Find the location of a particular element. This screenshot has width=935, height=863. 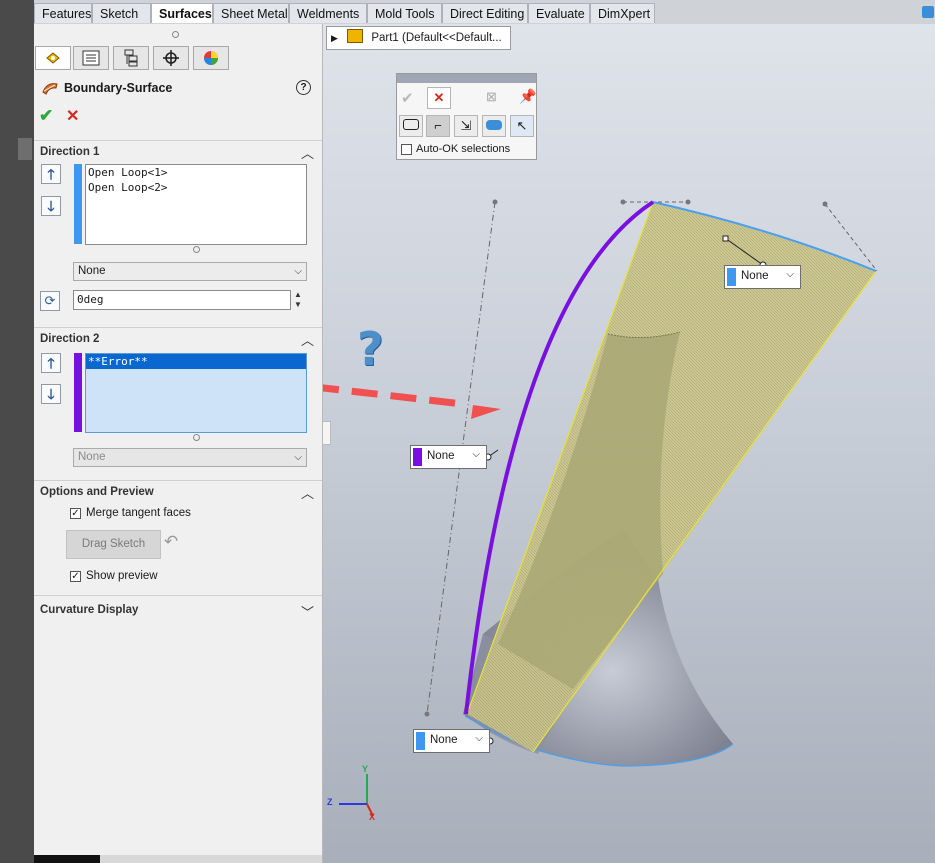

direction2-color-bar is located at coordinates (78, 392).